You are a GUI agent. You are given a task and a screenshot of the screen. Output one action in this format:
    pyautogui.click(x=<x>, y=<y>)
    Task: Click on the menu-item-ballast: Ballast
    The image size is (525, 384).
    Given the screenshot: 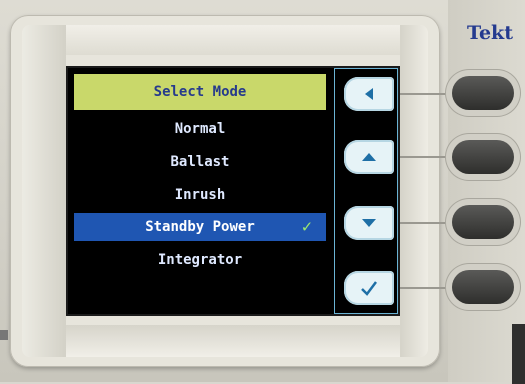 What is the action you would take?
    pyautogui.click(x=200, y=162)
    